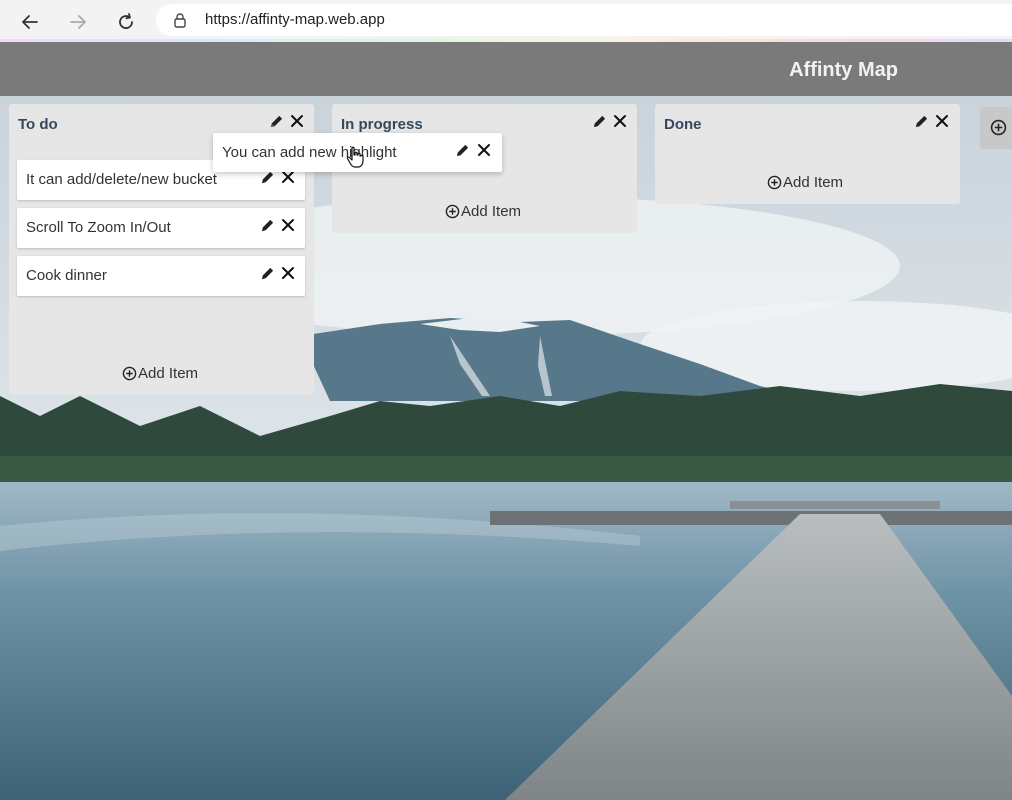  I want to click on bucket-title: To do, so click(38, 124).